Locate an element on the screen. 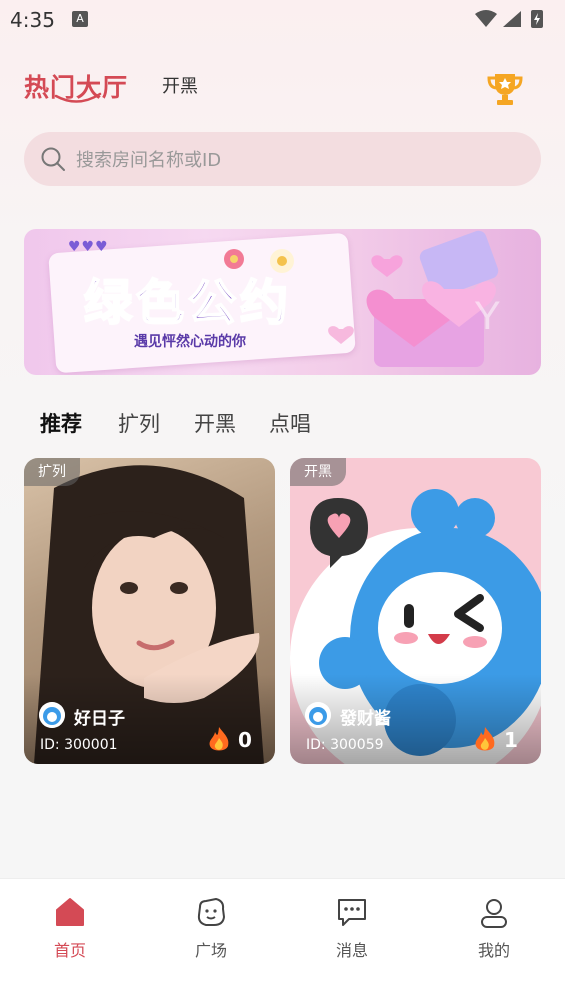 The height and width of the screenshot is (1005, 565). status-icons is located at coordinates (509, 19).